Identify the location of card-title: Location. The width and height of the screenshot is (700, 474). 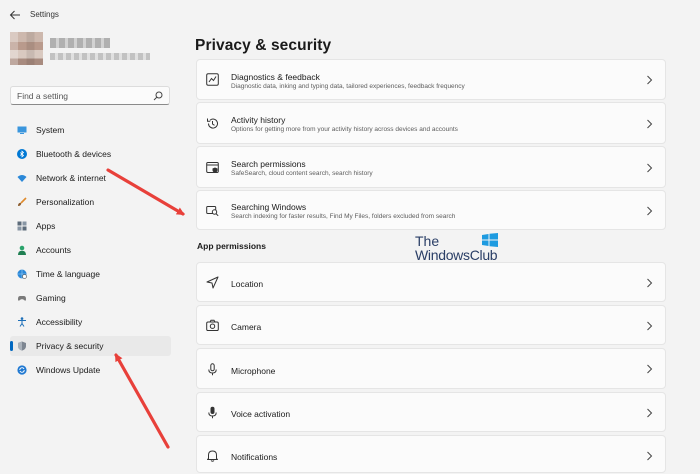
(247, 284).